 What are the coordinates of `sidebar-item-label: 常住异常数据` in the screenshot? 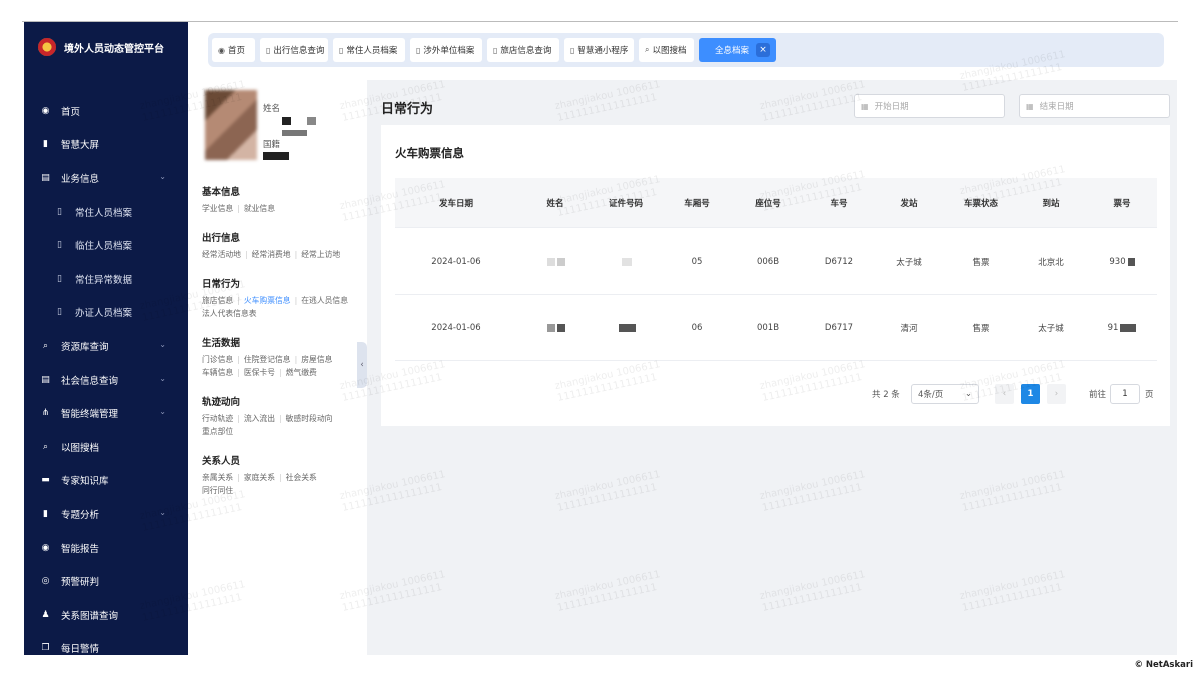 It's located at (104, 280).